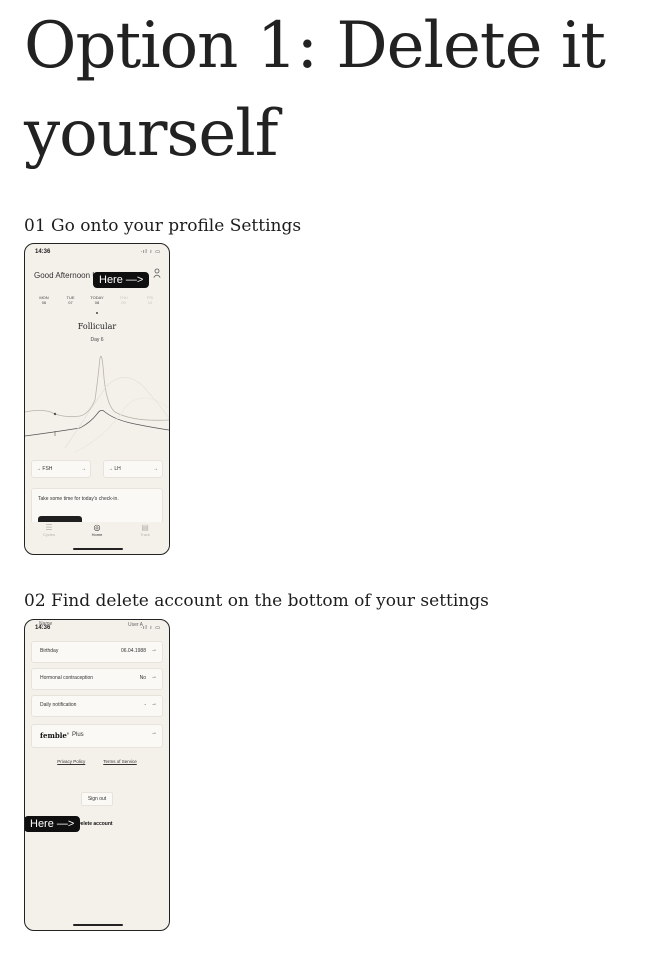 The height and width of the screenshot is (969, 668). I want to click on fsh-card: → FSH →, so click(61, 469).